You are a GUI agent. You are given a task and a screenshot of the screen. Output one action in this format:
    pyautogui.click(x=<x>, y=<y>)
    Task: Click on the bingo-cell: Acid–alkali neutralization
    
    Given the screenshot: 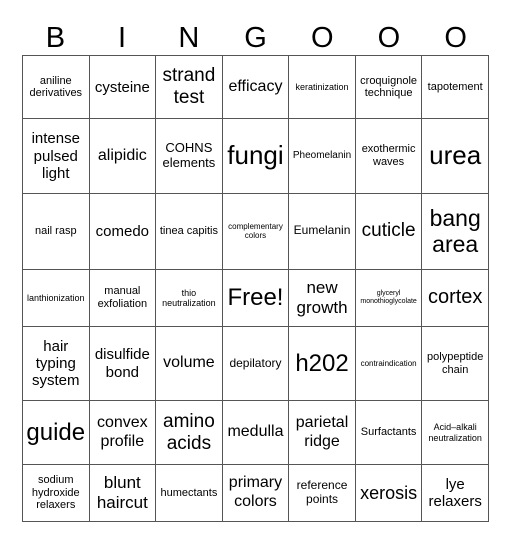 What is the action you would take?
    pyautogui.click(x=455, y=432)
    